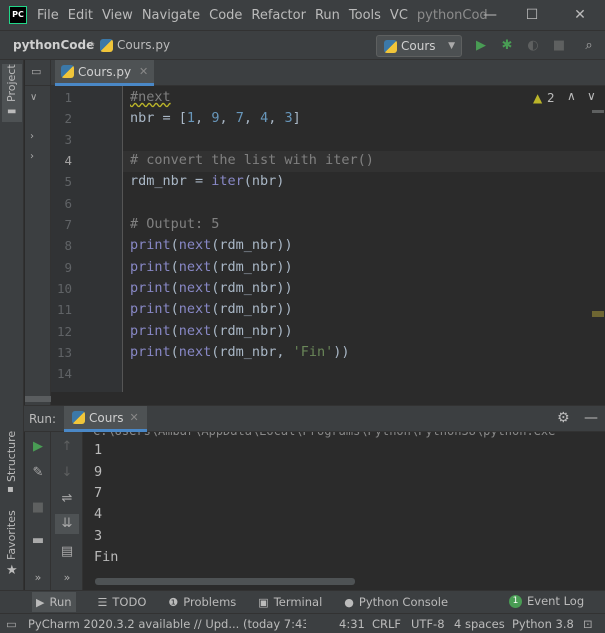  What do you see at coordinates (67, 524) in the screenshot?
I see `scroll-to-end-icon: ⇊` at bounding box center [67, 524].